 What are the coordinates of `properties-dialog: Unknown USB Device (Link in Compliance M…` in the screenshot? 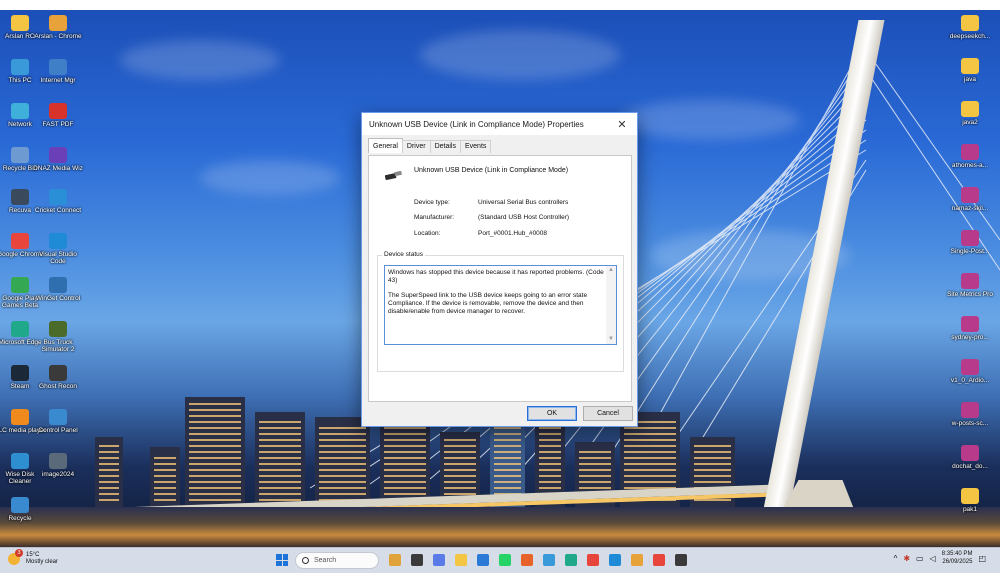 It's located at (499, 269).